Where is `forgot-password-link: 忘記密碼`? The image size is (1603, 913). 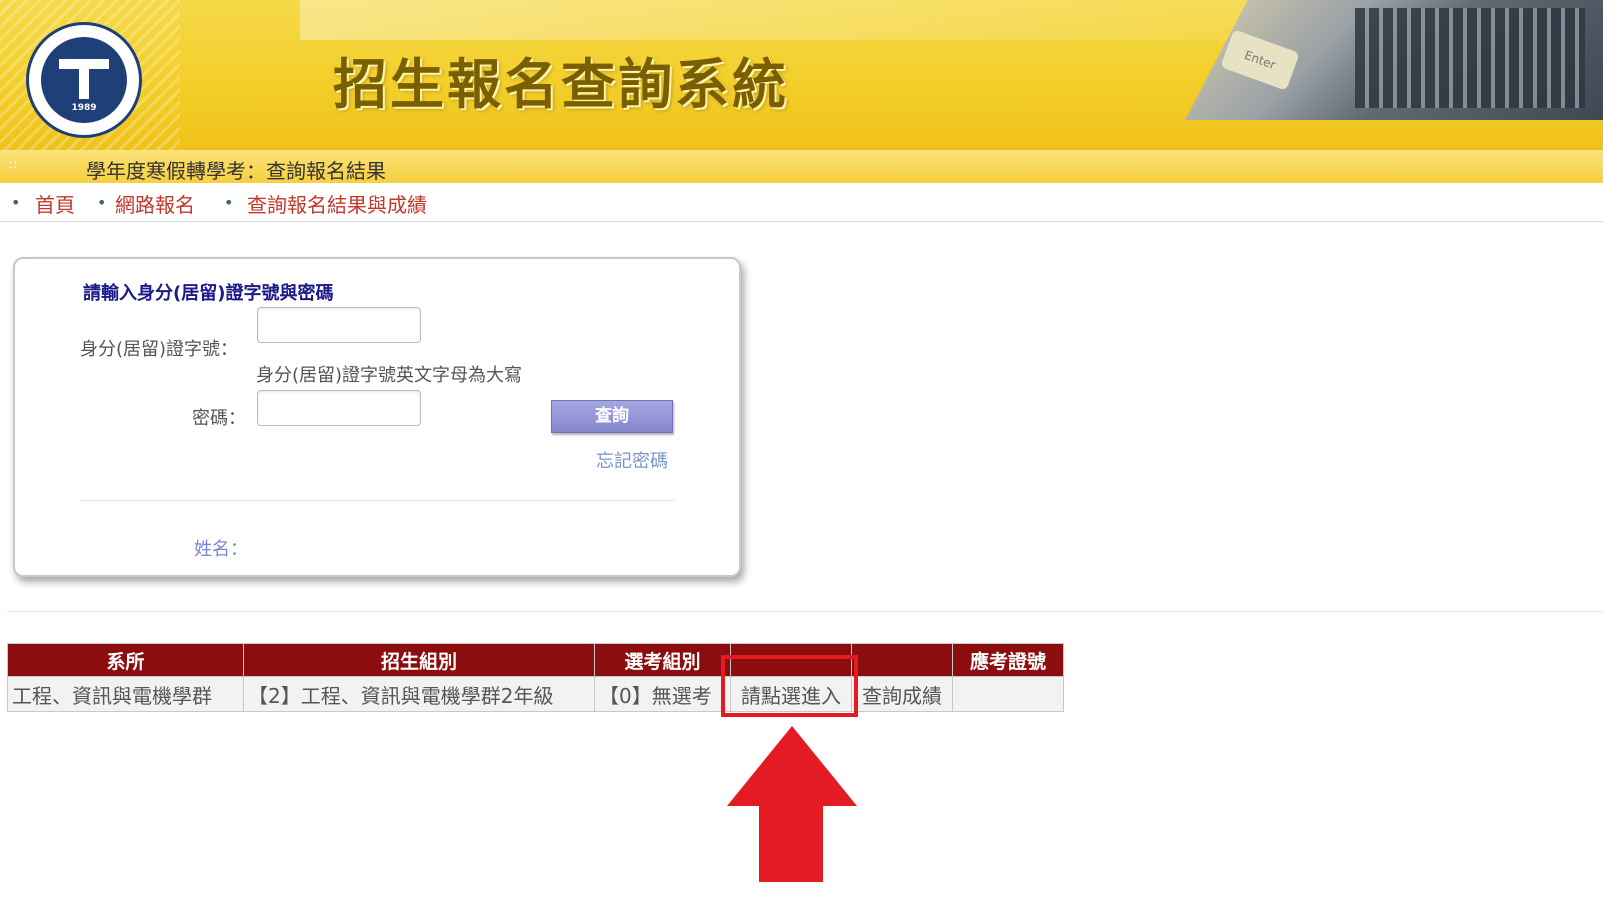
forgot-password-link: 忘記密碼 is located at coordinates (632, 460).